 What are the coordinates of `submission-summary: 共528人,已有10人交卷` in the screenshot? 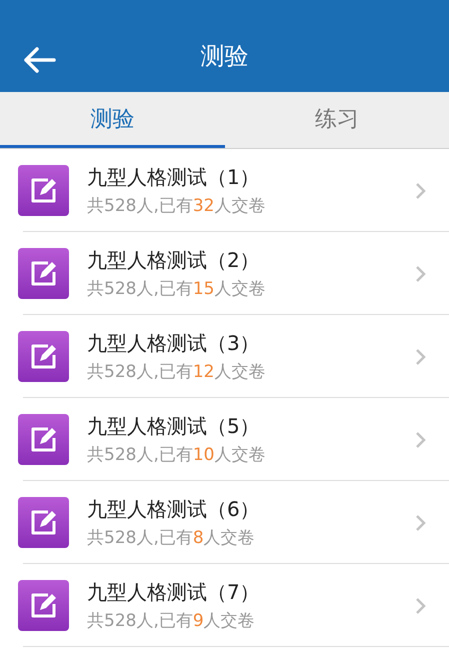 It's located at (176, 455).